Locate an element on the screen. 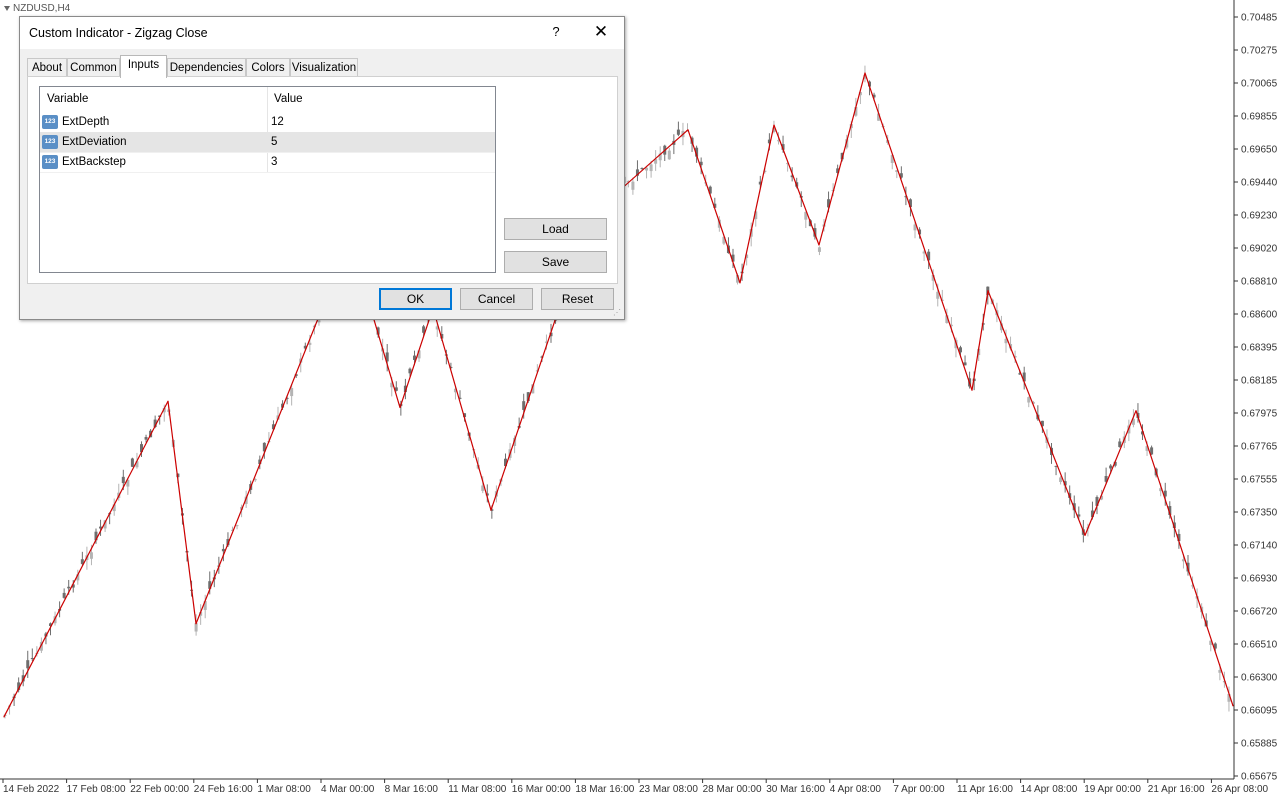 The image size is (1280, 800). price-tick-label: 0.69230 is located at coordinates (1259, 216).